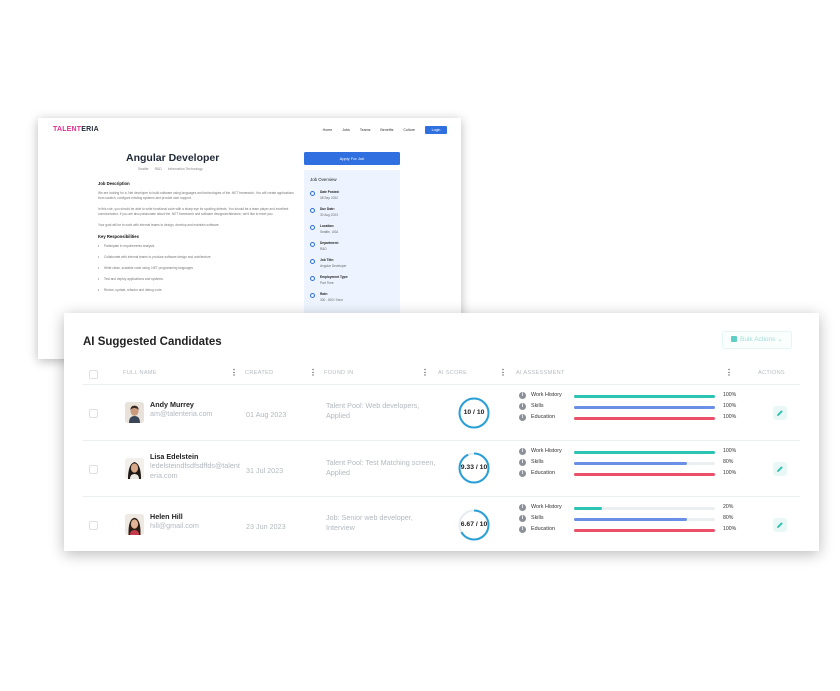  What do you see at coordinates (365, 130) in the screenshot?
I see `nav-teams: Teams` at bounding box center [365, 130].